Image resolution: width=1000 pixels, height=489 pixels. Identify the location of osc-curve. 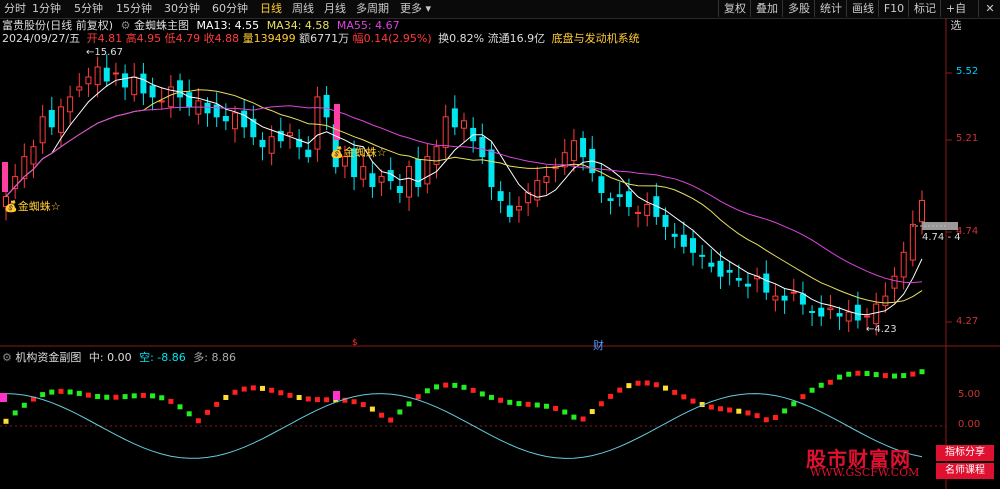
(464, 426).